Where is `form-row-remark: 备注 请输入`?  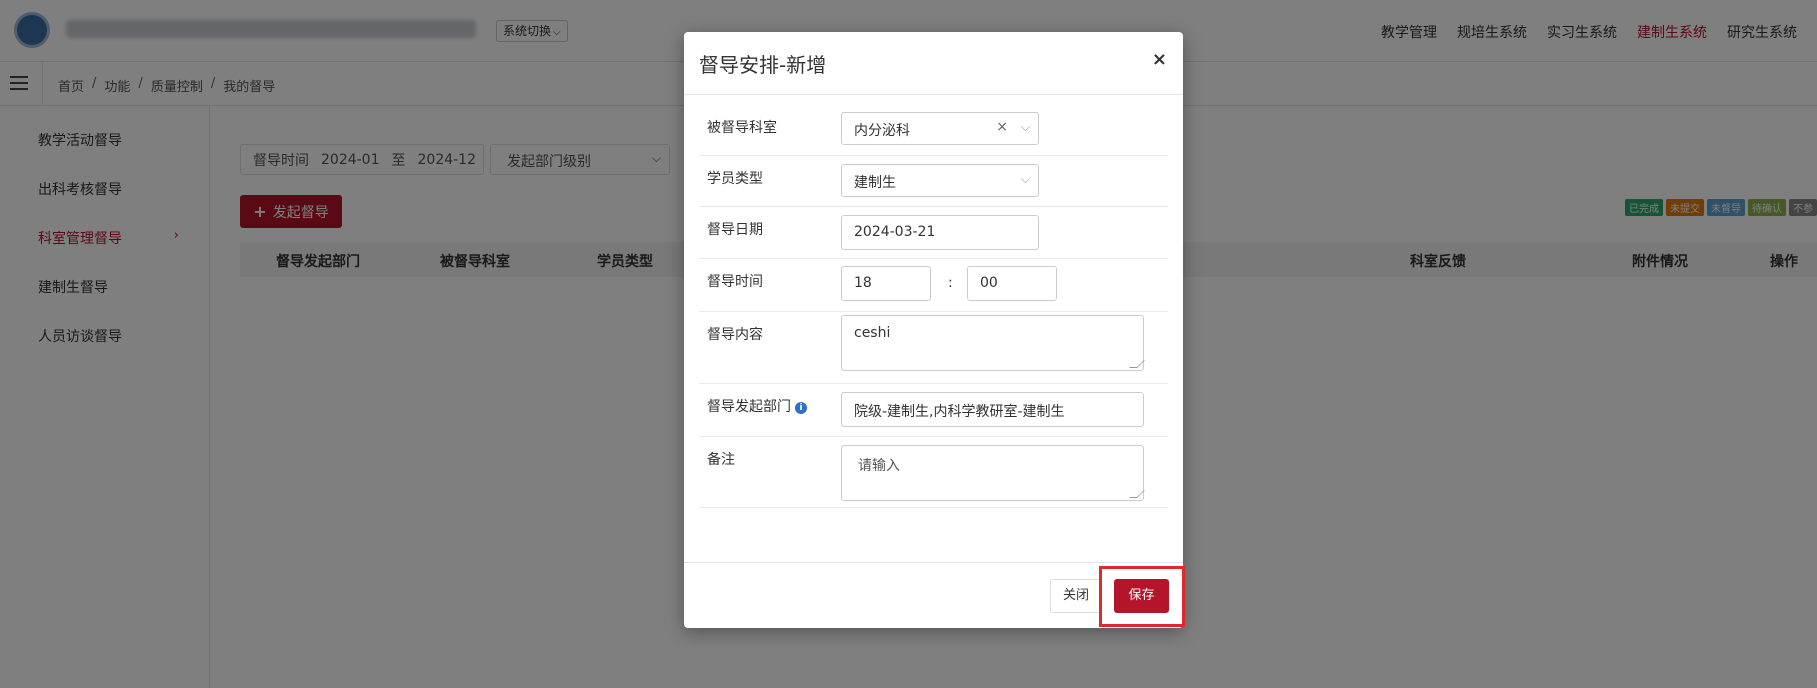 form-row-remark: 备注 请输入 is located at coordinates (933, 472).